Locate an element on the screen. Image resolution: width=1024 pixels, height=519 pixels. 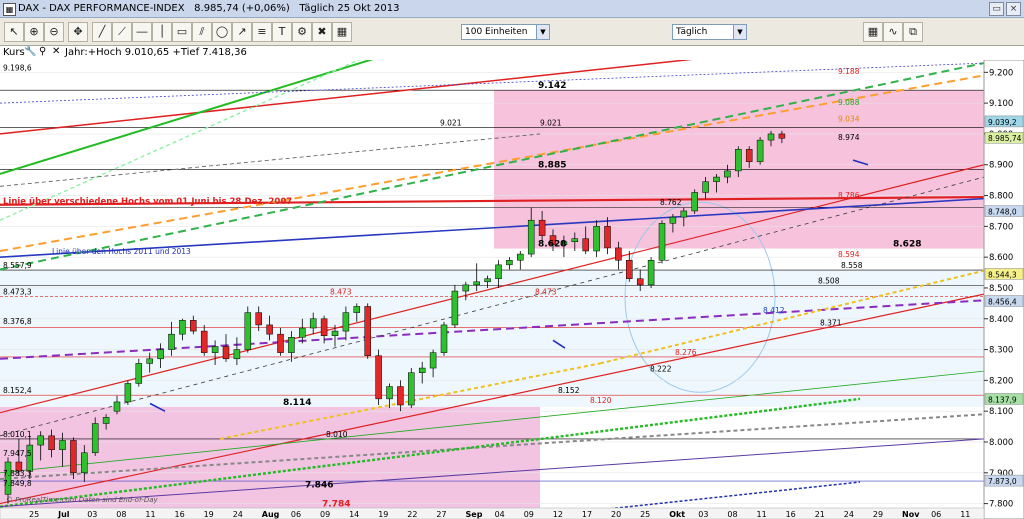
x-tick-label: 16 is located at coordinates (180, 514).